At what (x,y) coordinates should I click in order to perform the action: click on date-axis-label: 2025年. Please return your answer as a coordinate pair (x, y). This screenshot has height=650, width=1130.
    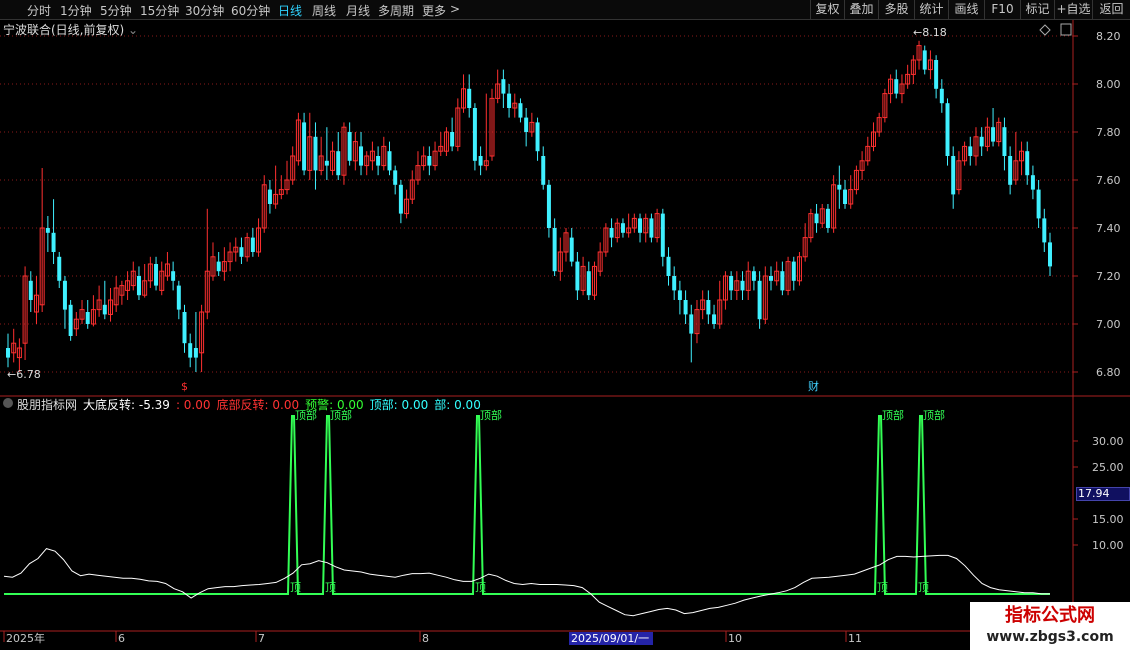
    Looking at the image, I should click on (25, 638).